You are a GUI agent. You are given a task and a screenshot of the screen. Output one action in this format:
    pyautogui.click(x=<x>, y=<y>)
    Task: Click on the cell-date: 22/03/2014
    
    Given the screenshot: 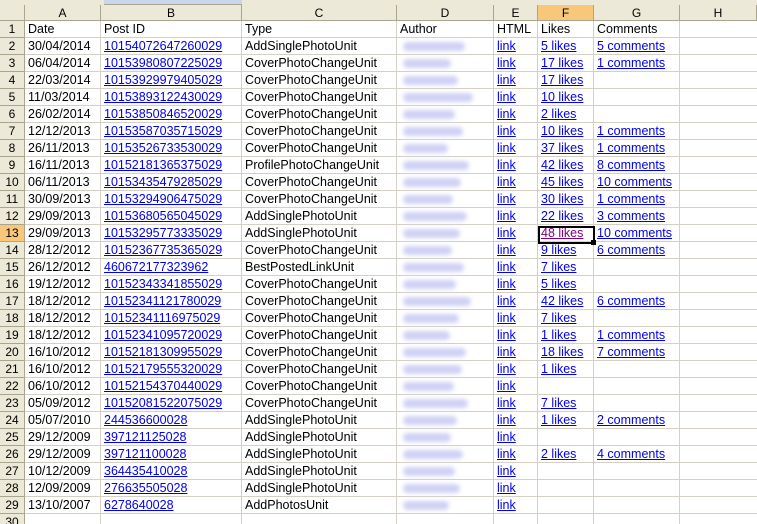 What is the action you would take?
    pyautogui.click(x=63, y=80)
    